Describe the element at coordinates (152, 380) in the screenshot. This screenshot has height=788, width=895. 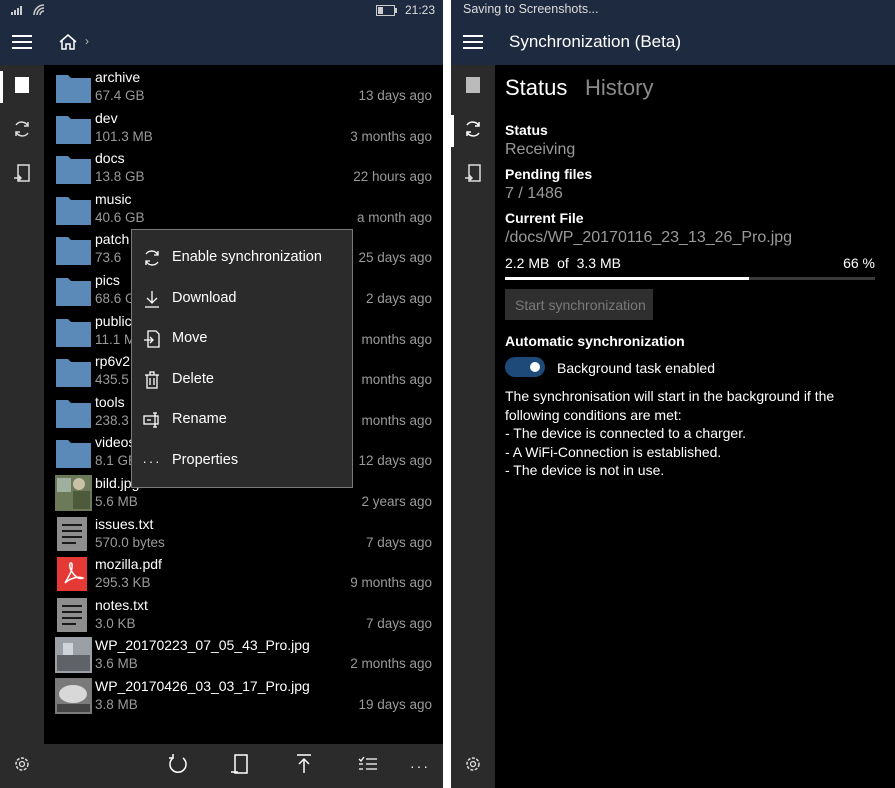
I see `trash-icon` at that location.